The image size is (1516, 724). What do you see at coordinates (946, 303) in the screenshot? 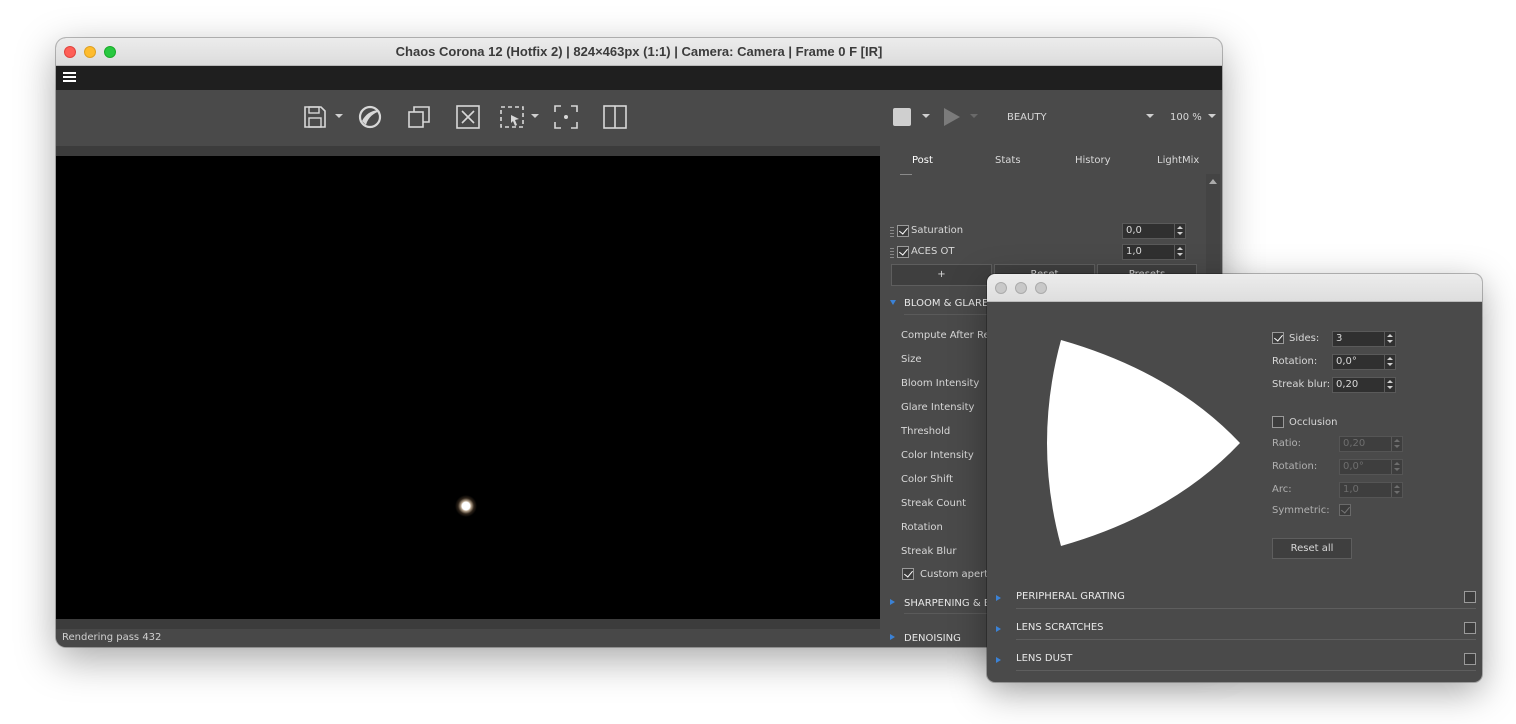
I see `bloom-glare-title: BLOOM & GLARE` at bounding box center [946, 303].